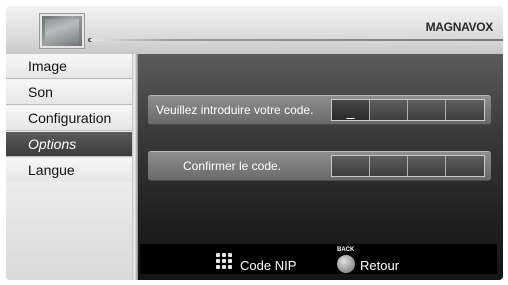 This screenshot has width=508, height=285. I want to click on tv-screen-icon, so click(62, 31).